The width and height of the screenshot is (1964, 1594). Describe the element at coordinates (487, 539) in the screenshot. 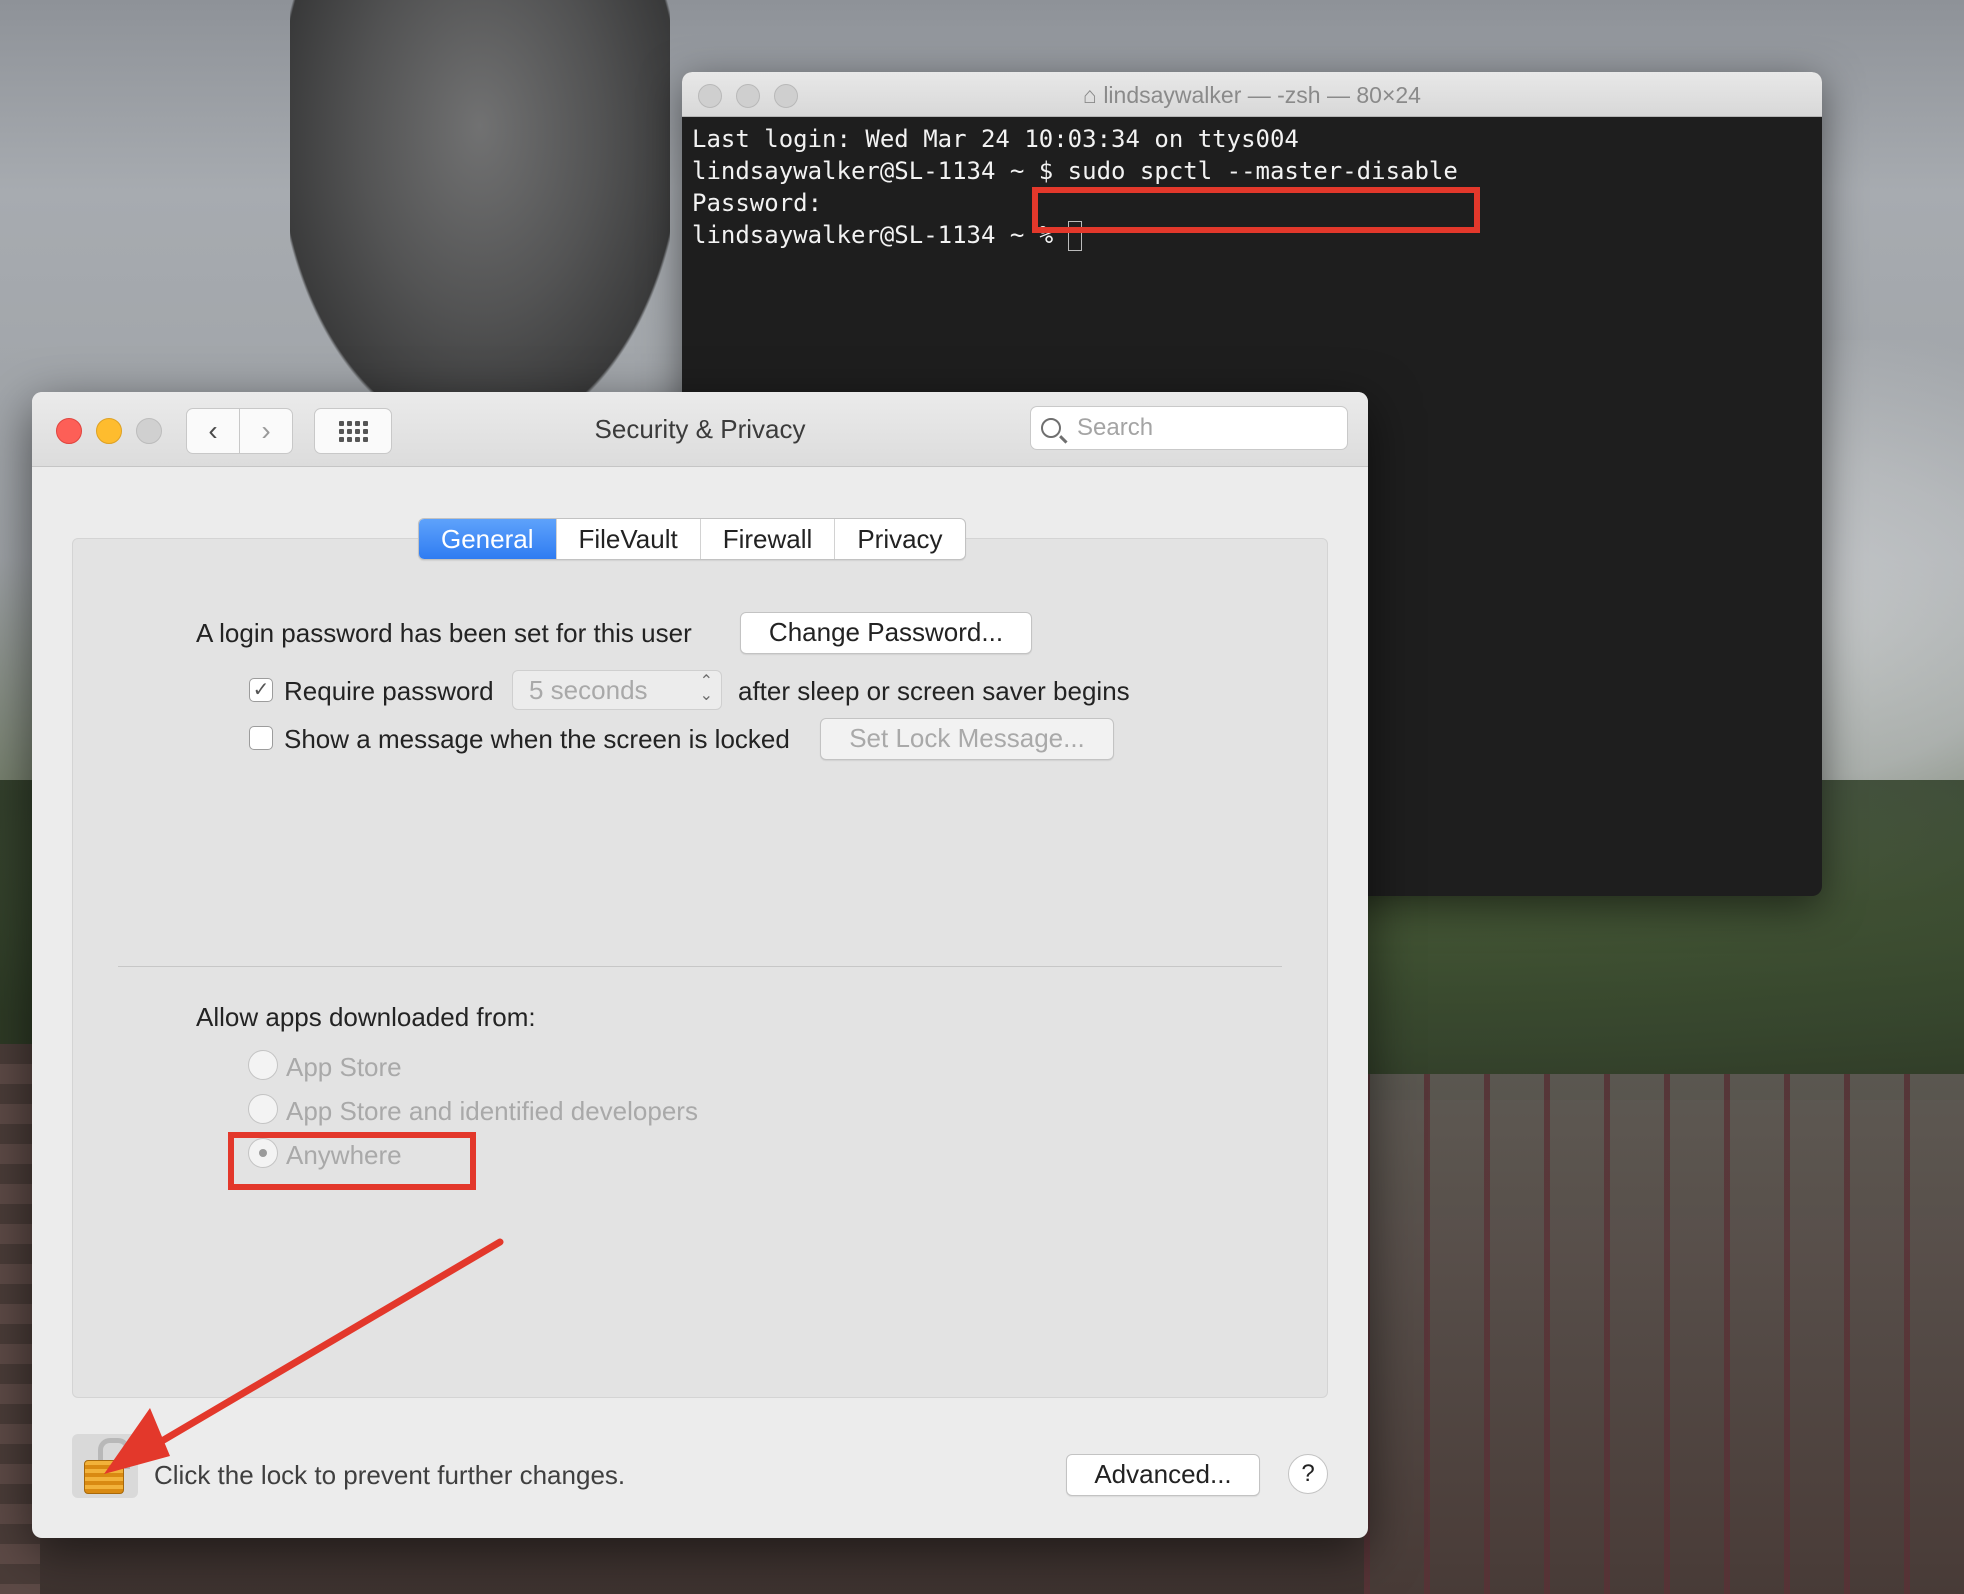

I see `tab-general: General` at that location.